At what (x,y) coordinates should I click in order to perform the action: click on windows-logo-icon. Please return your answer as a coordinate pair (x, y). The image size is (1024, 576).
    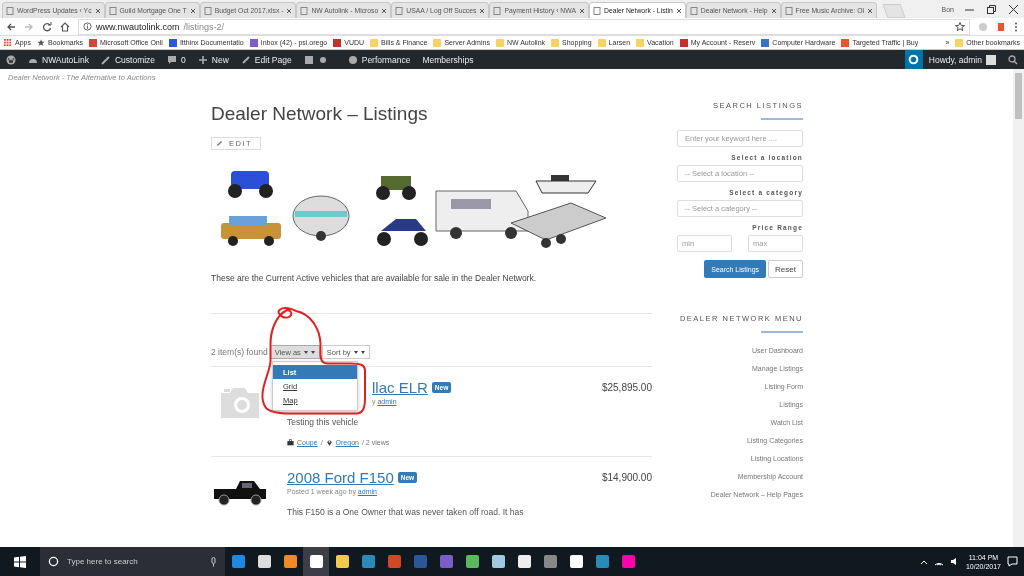
    Looking at the image, I should click on (20, 561).